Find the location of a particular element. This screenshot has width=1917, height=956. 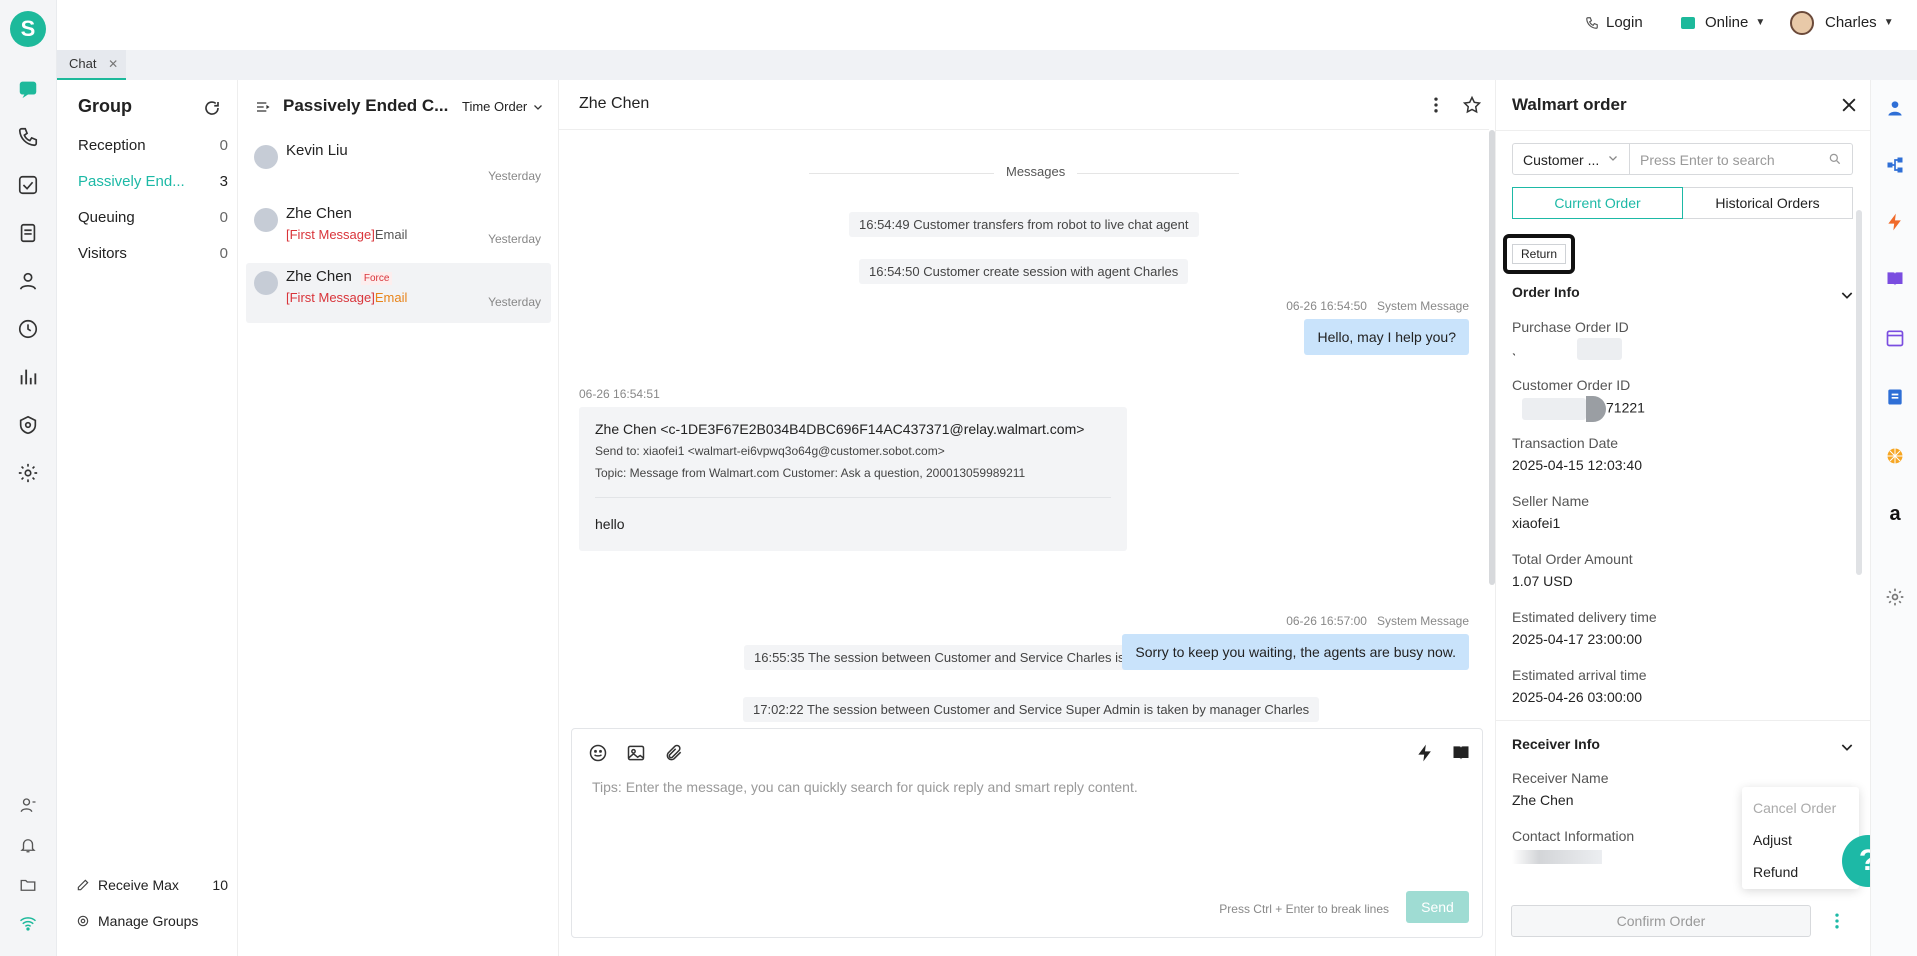

order-search-input: Press Enter to search is located at coordinates (1741, 159).